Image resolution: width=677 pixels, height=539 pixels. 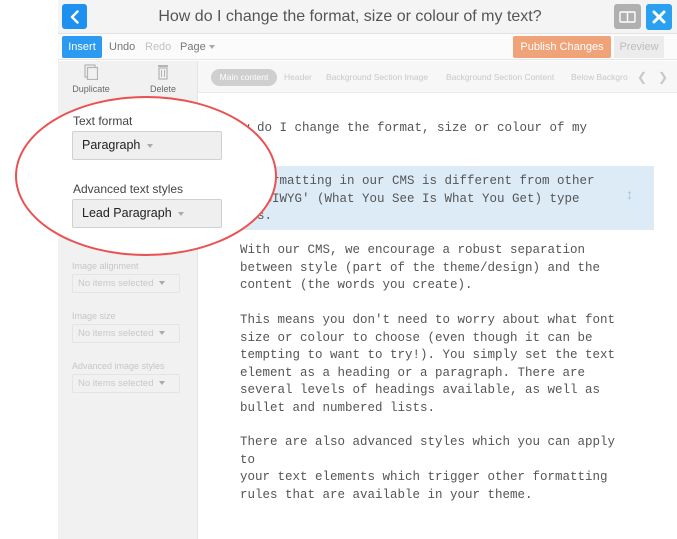 What do you see at coordinates (91, 72) in the screenshot?
I see `duplicate-icon` at bounding box center [91, 72].